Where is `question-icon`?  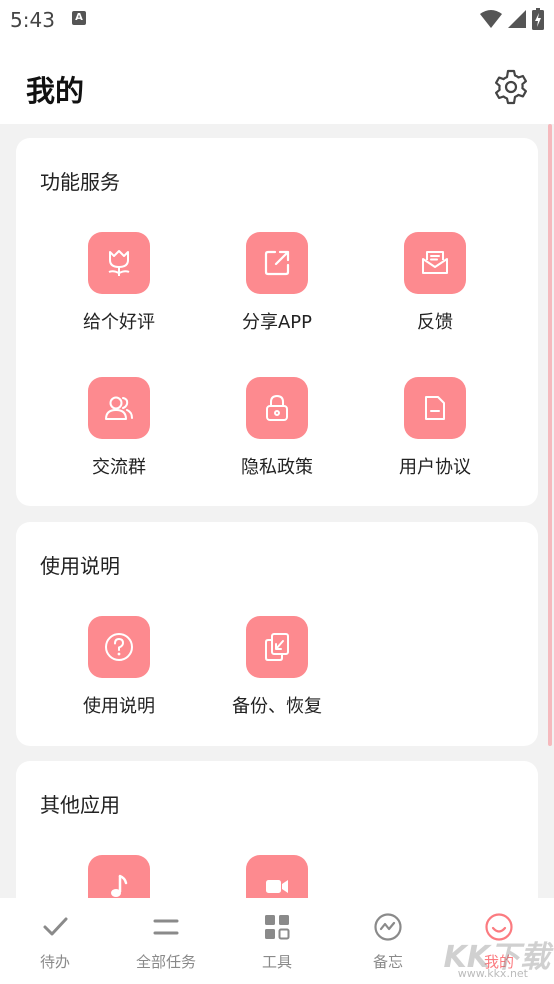 question-icon is located at coordinates (119, 647).